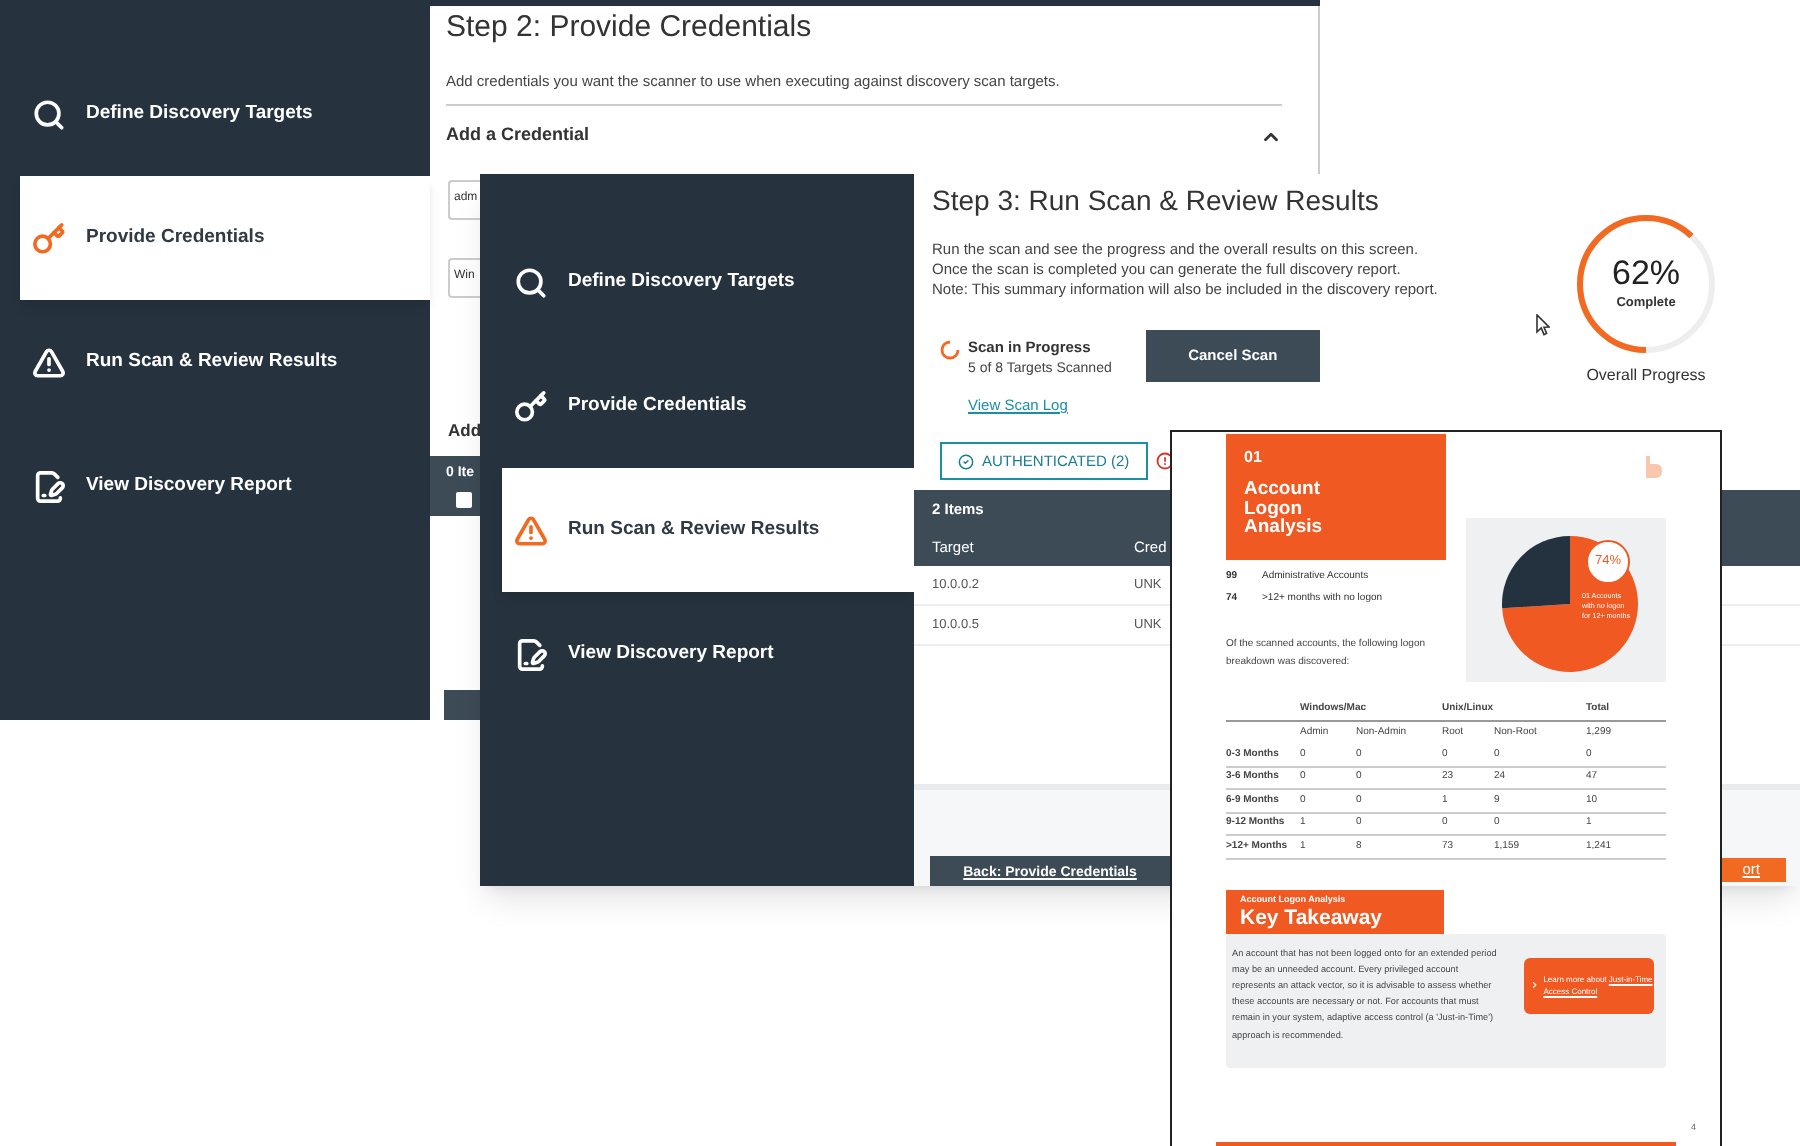  I want to click on mouse-cursor-icon, so click(1543, 325).